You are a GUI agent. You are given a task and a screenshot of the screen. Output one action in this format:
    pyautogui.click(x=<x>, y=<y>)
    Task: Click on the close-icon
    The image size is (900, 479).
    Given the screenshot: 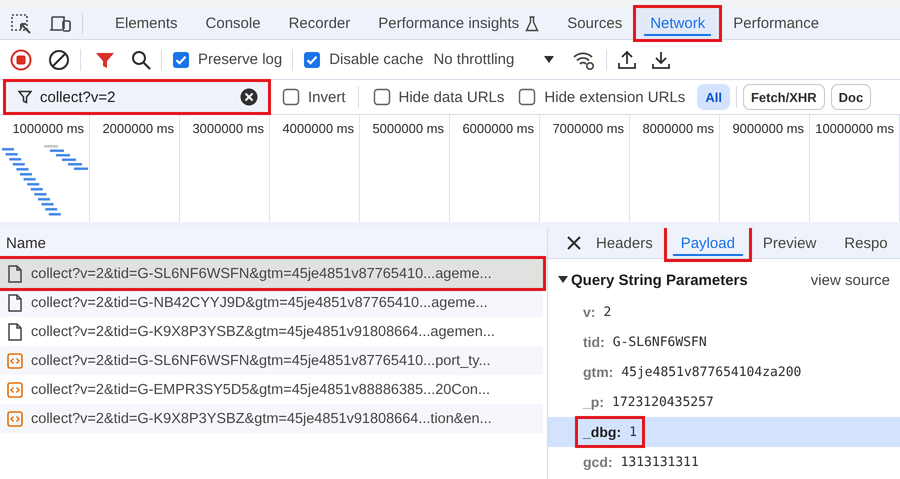 What is the action you would take?
    pyautogui.click(x=574, y=243)
    